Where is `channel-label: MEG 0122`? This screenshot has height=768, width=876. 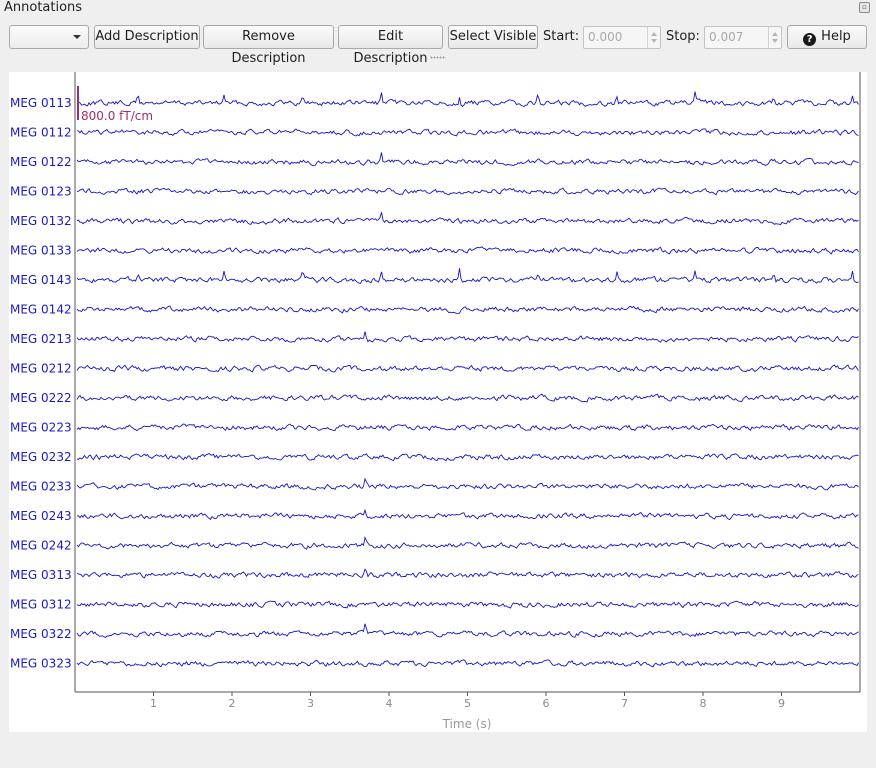
channel-label: MEG 0122 is located at coordinates (41, 162).